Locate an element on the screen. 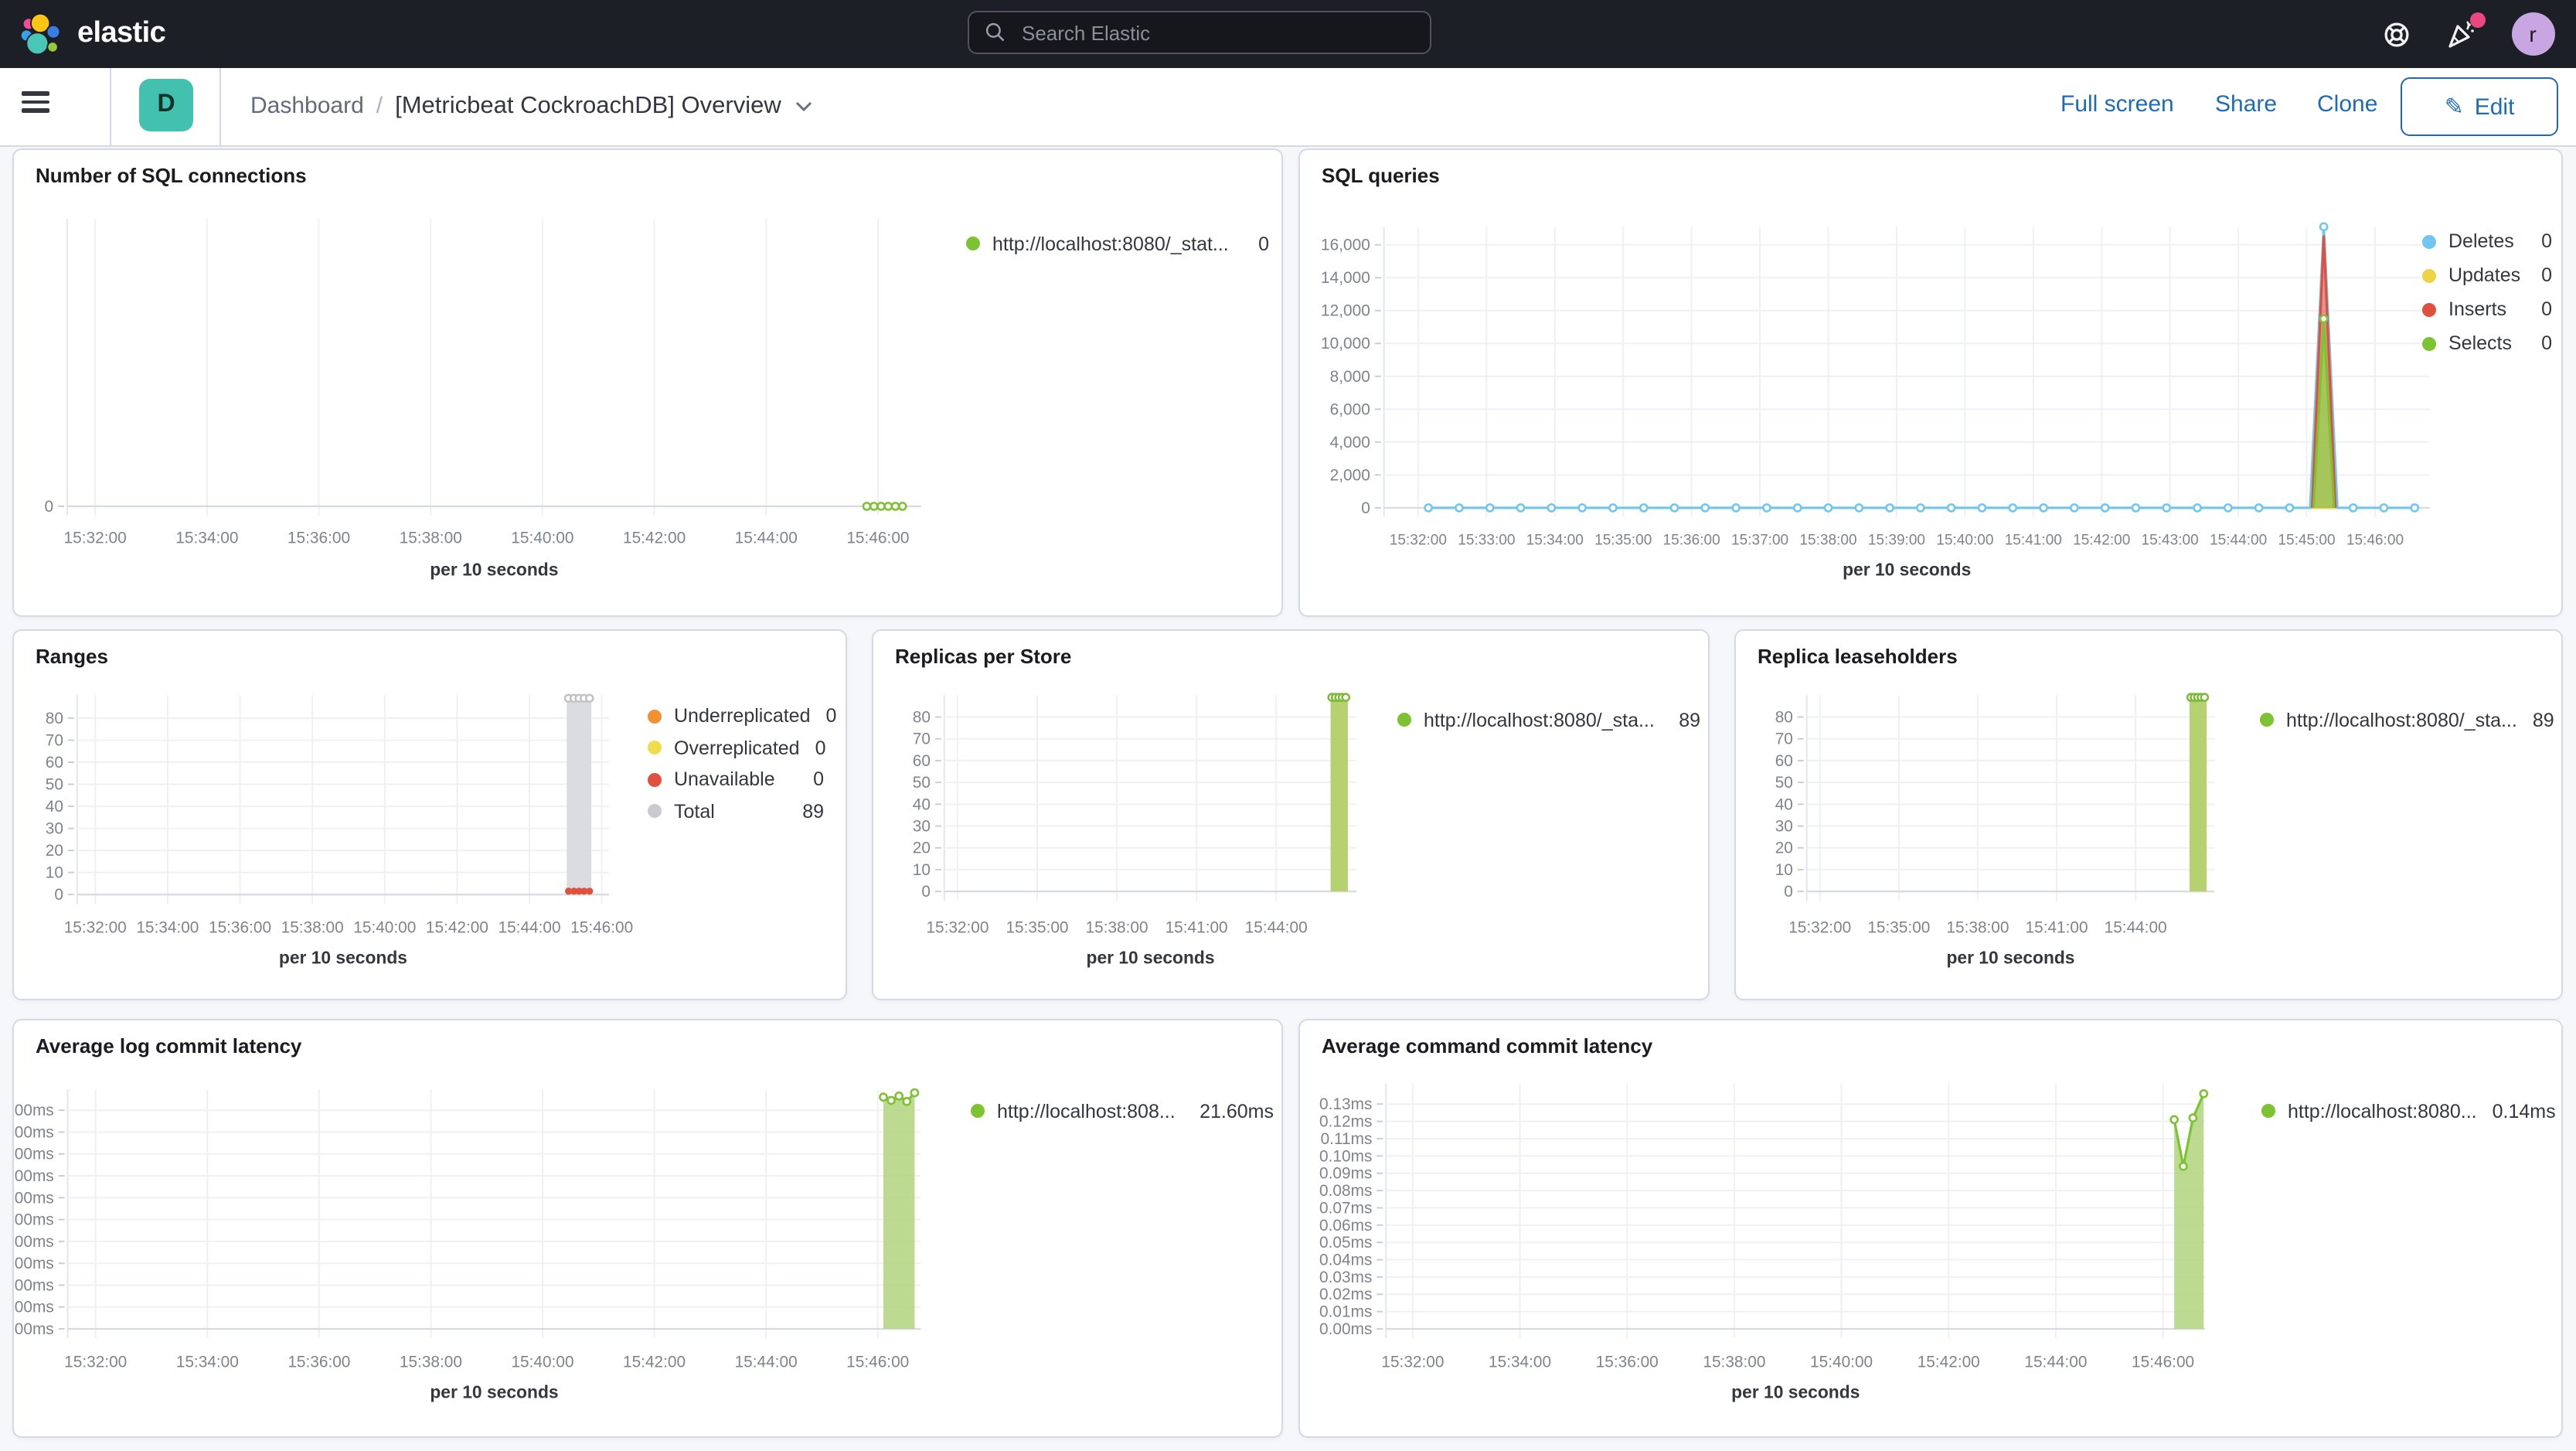 The width and height of the screenshot is (2576, 1451). svg-text: 0.10ms is located at coordinates (1345, 1156).